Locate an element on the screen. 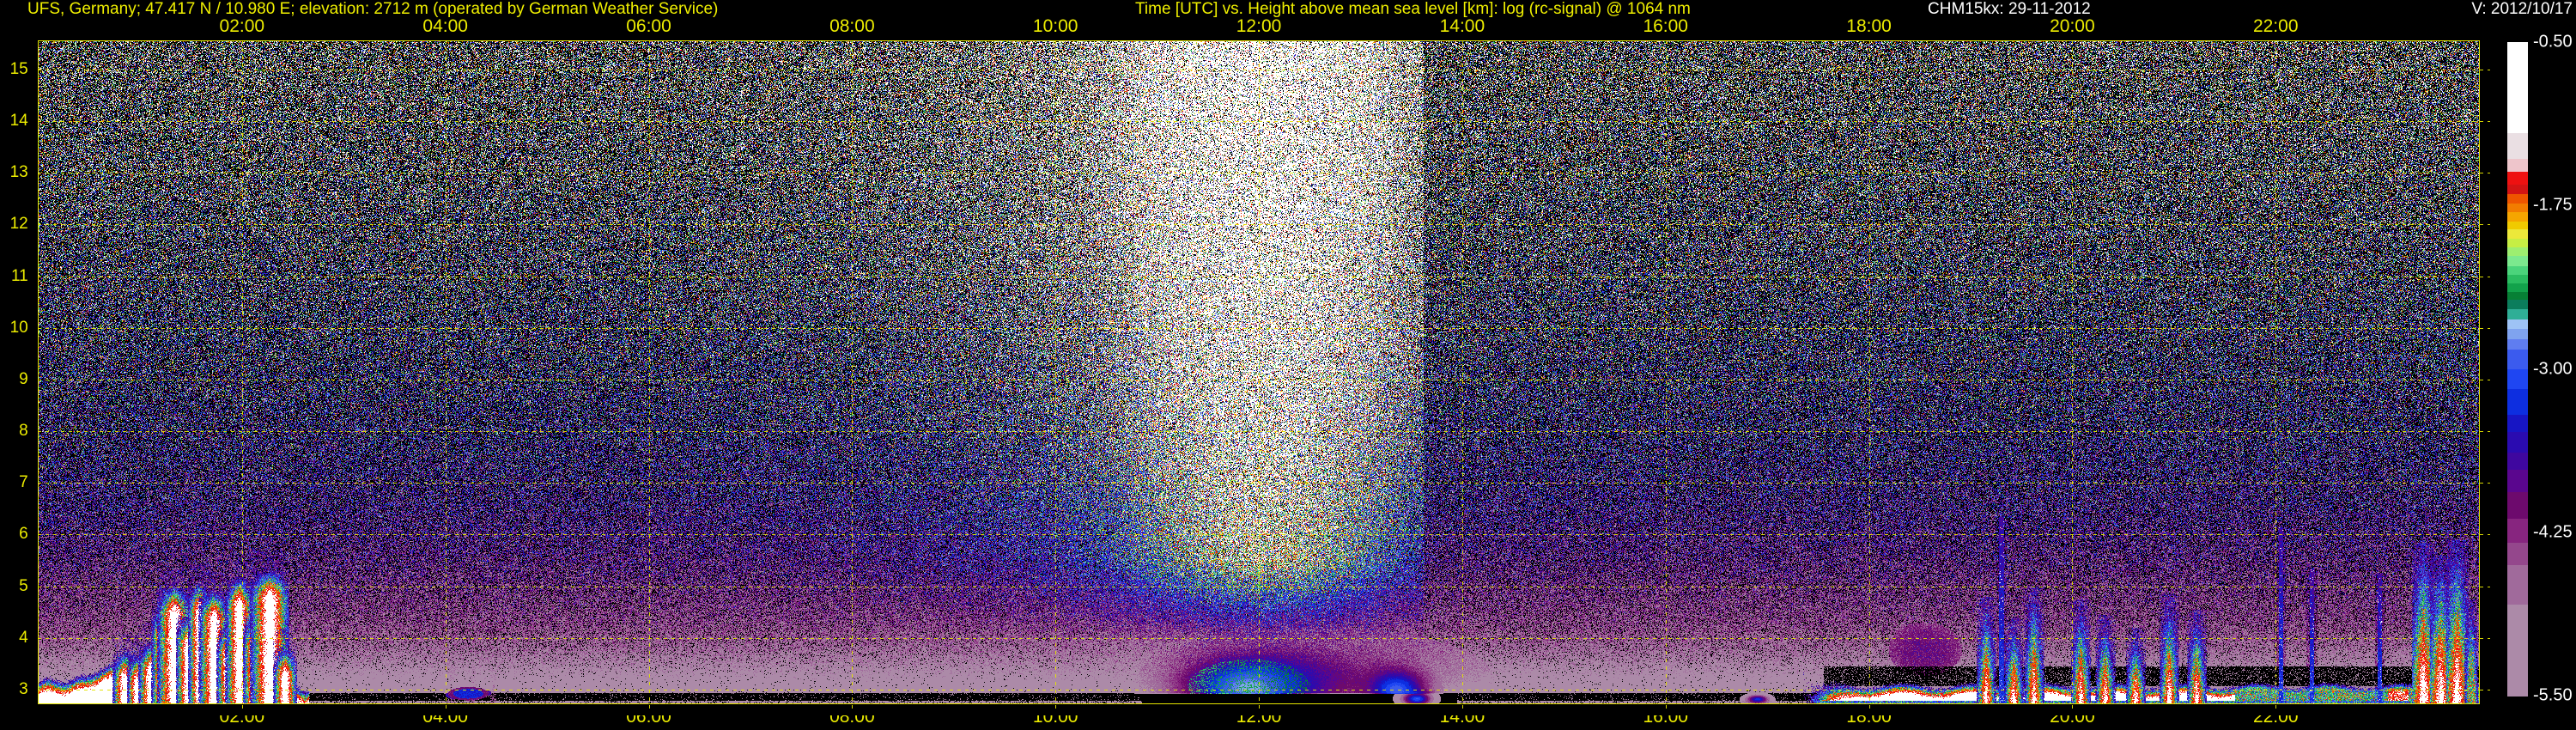  y-tick-label: 9. is located at coordinates (26, 378).